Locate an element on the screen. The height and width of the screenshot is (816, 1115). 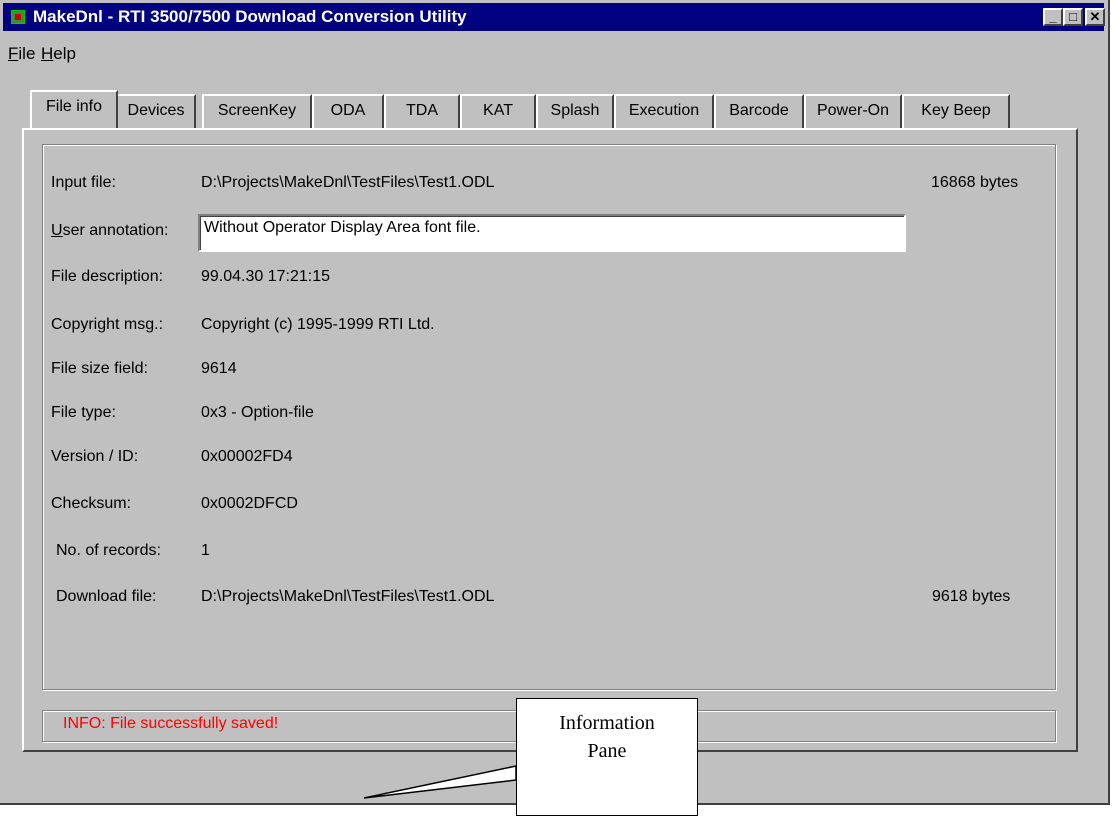
callout-pointer is located at coordinates (440, 782).